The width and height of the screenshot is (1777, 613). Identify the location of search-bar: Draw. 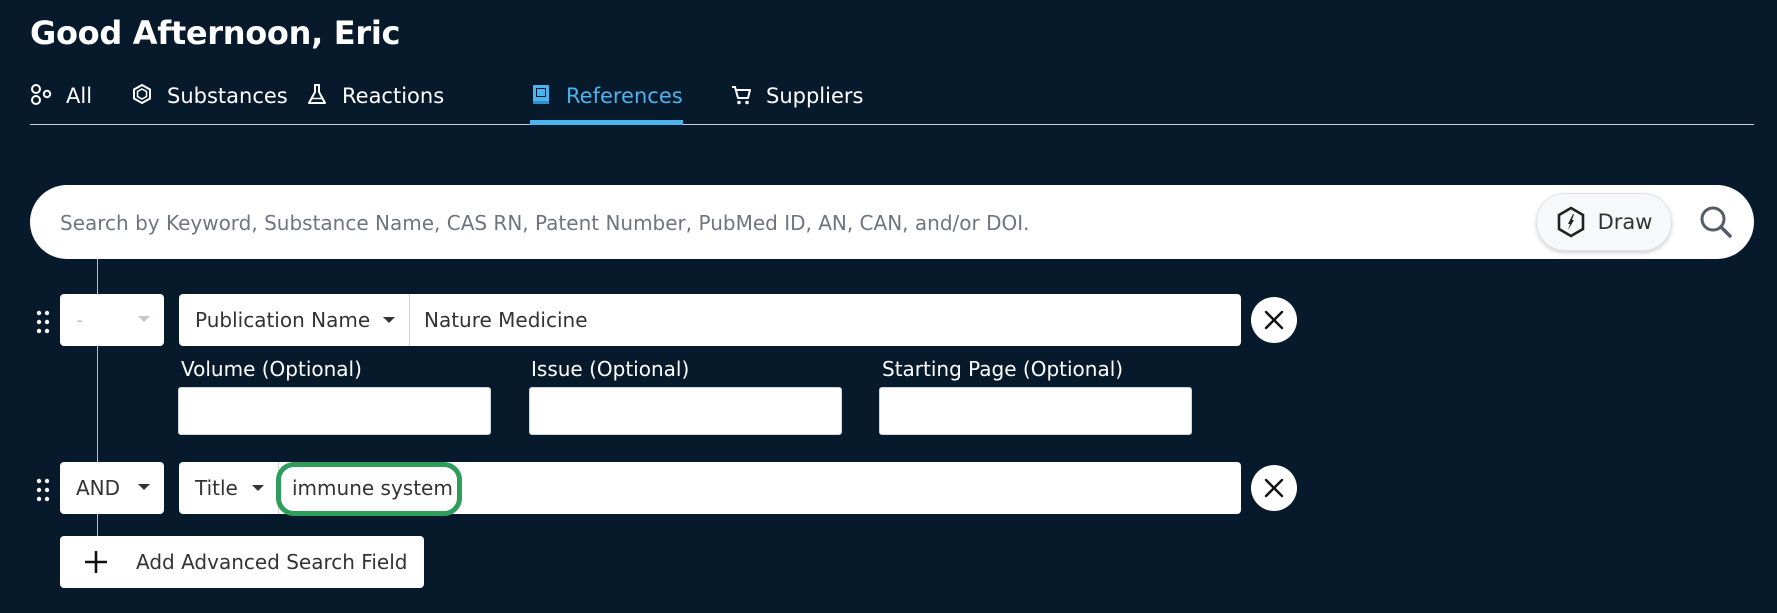
(892, 223).